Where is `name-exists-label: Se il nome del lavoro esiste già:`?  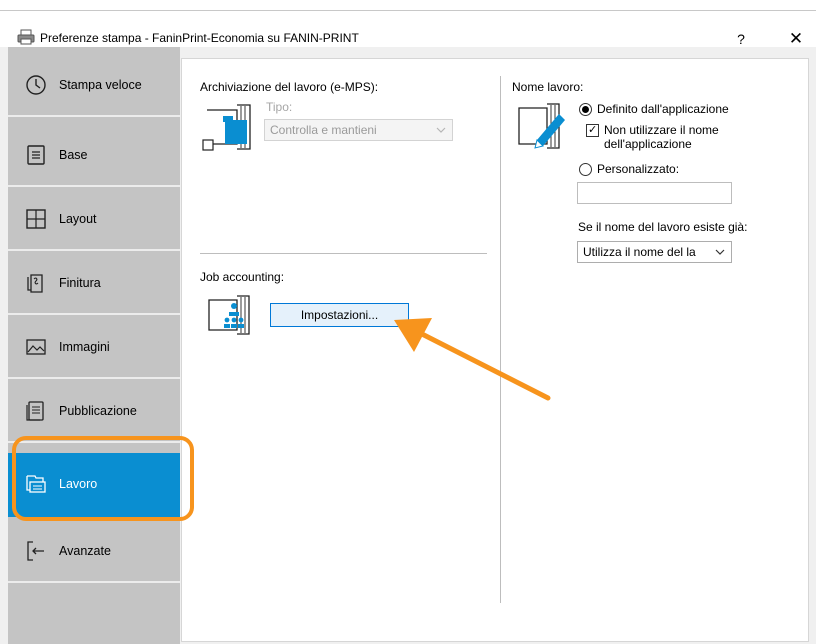
name-exists-label: Se il nome del lavoro esiste già: is located at coordinates (663, 227).